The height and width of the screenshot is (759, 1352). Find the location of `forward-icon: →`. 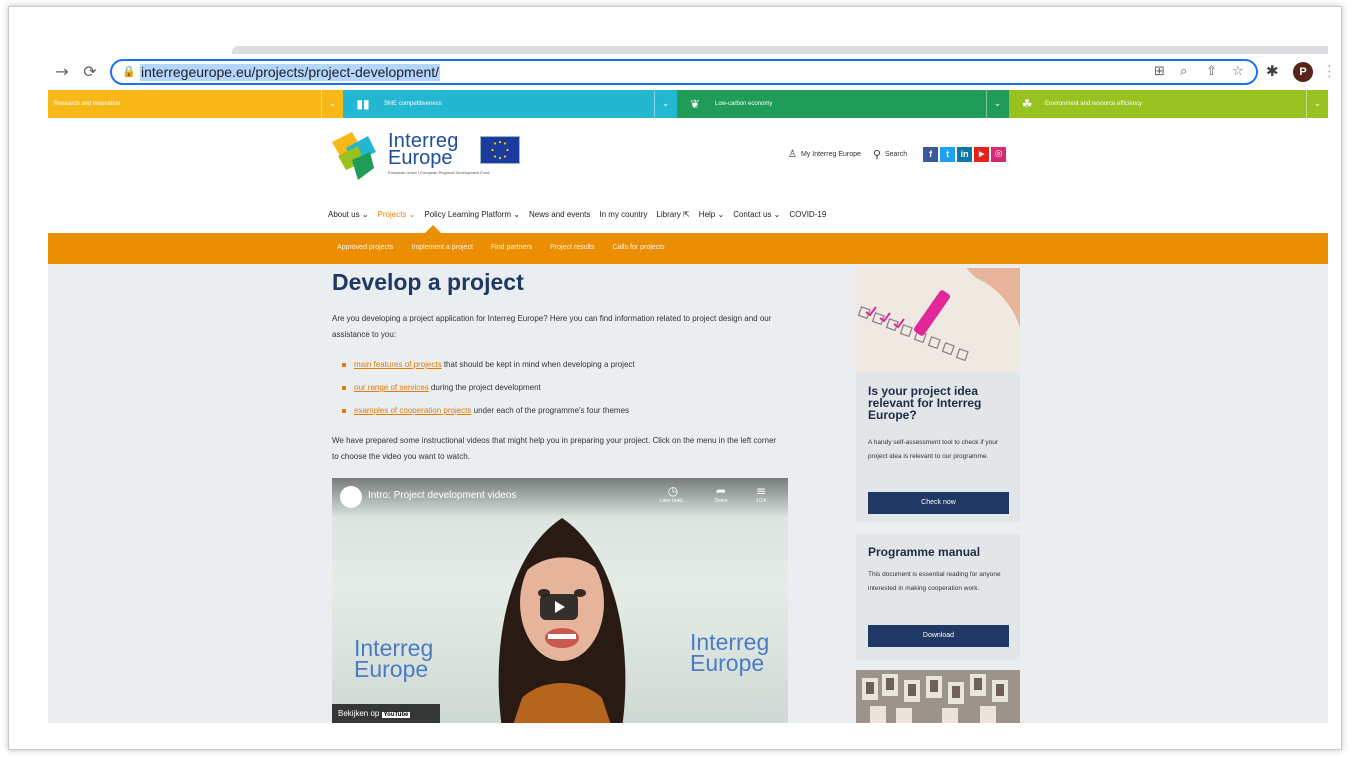

forward-icon: → is located at coordinates (62, 72).